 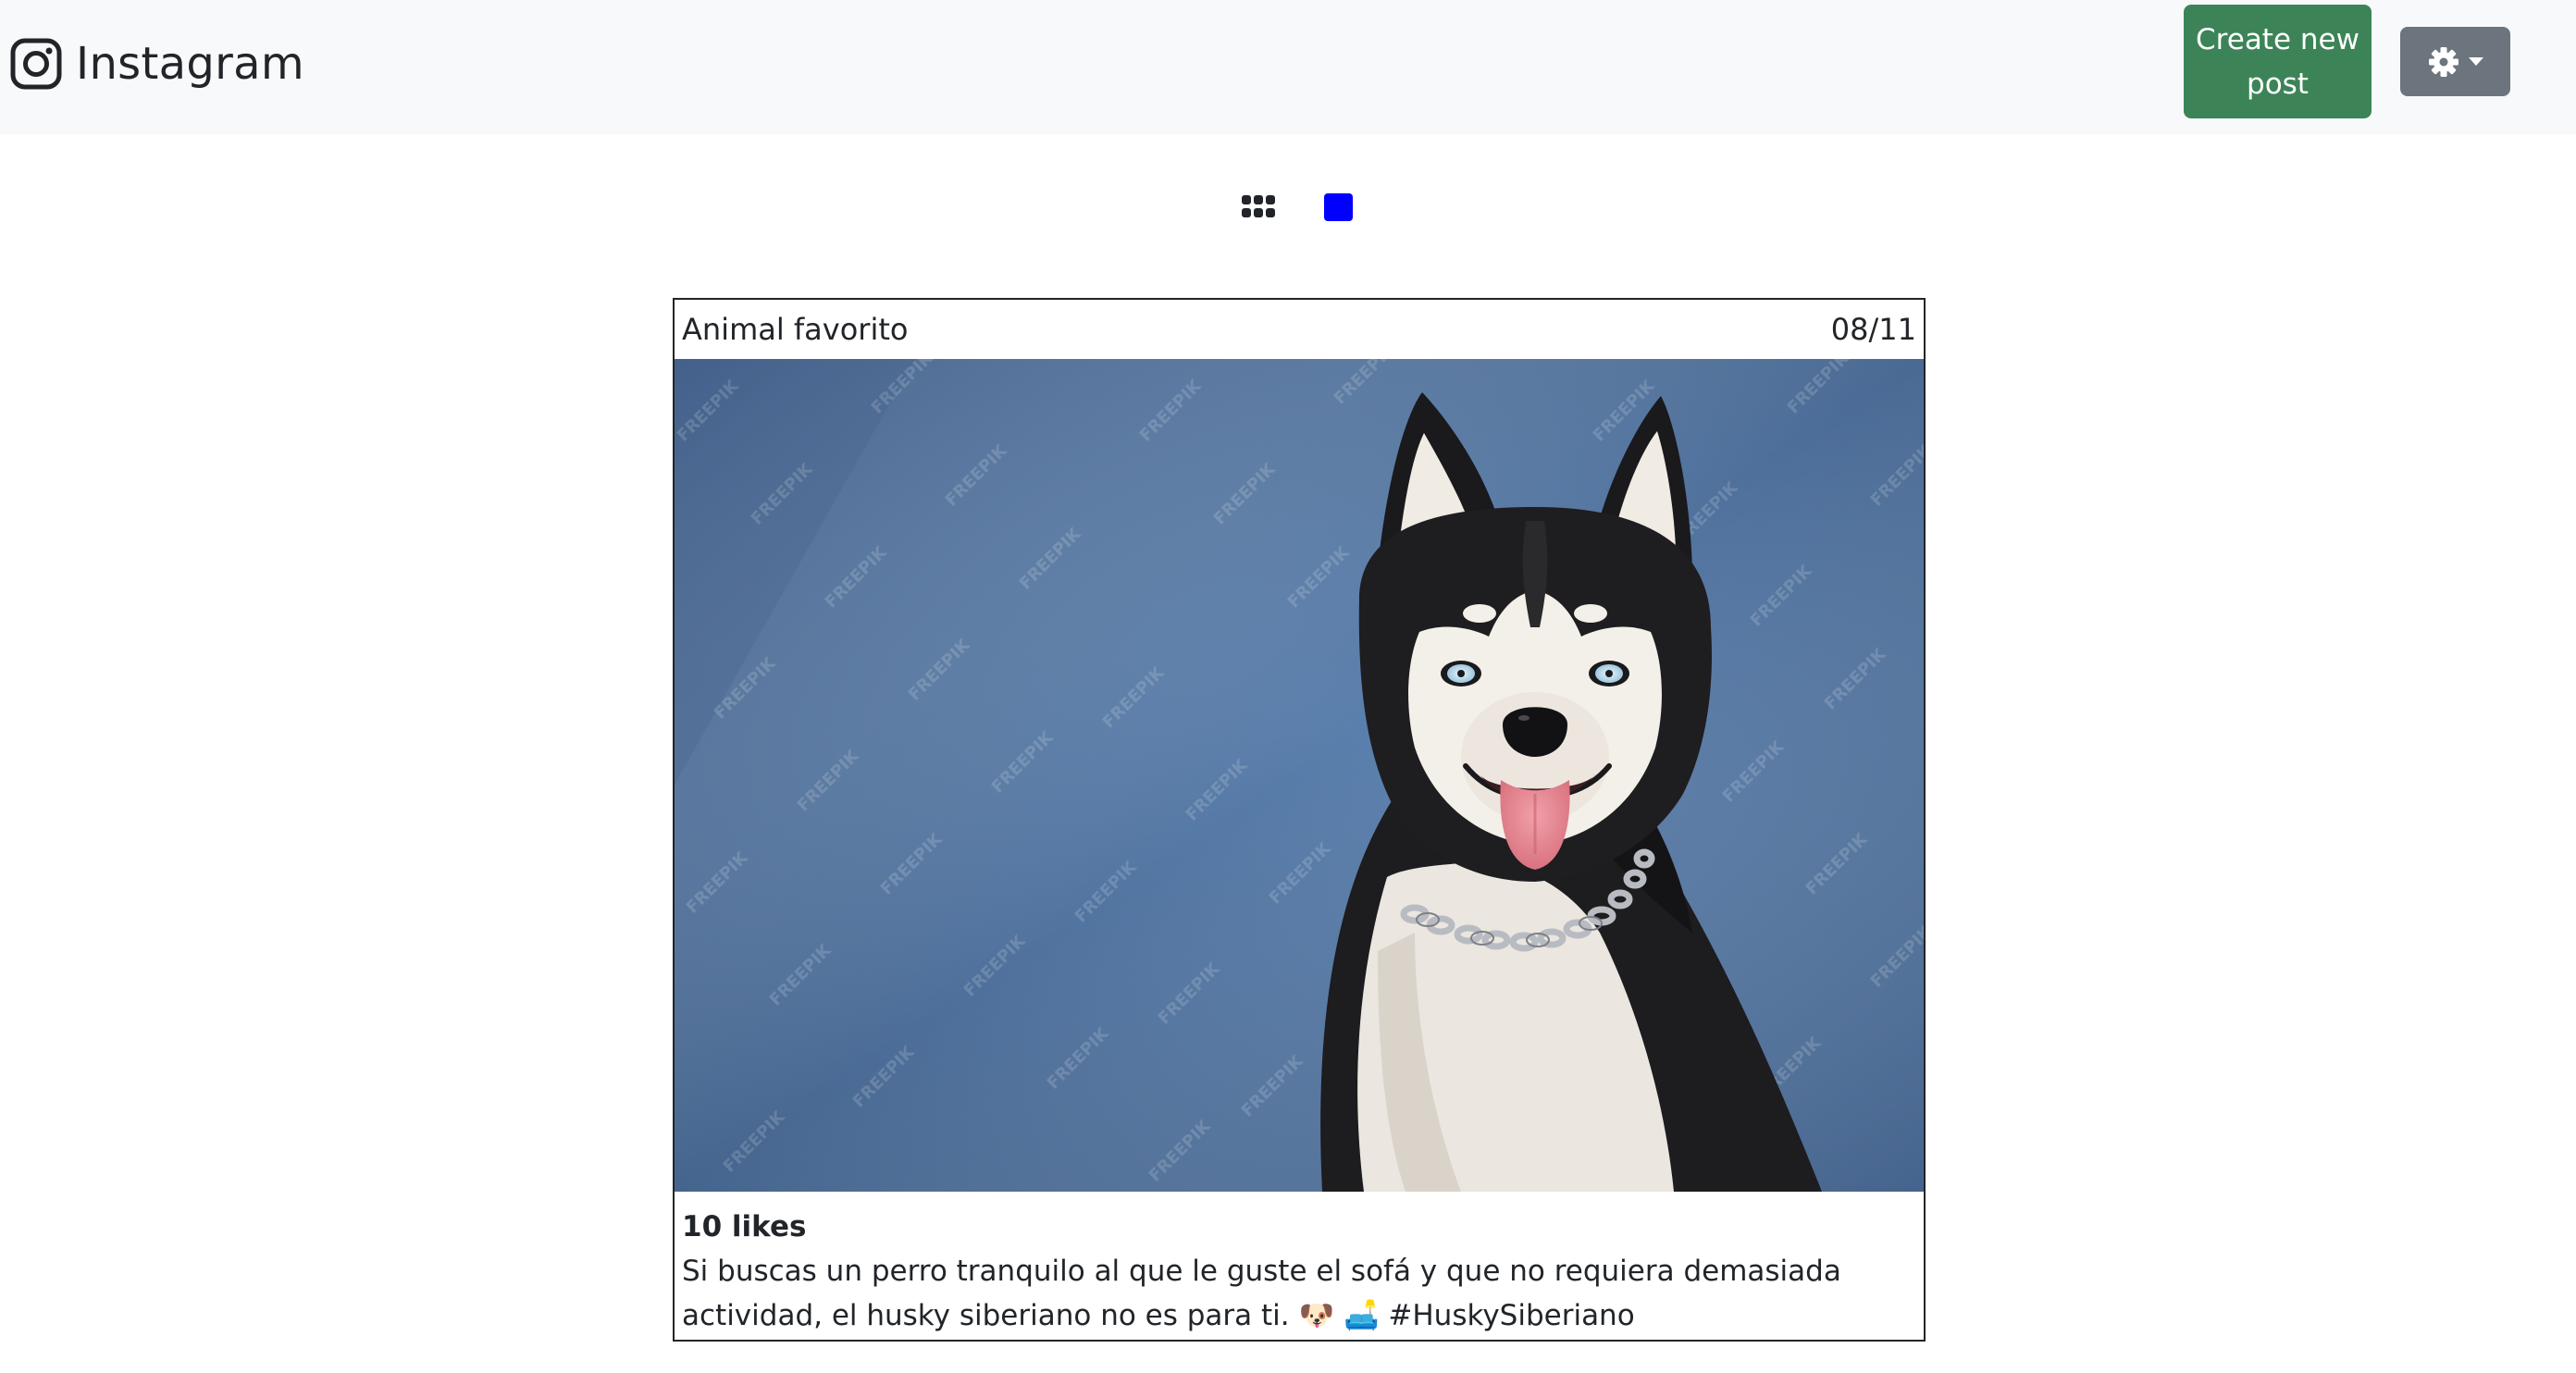 What do you see at coordinates (2443, 61) in the screenshot?
I see `gear-icon` at bounding box center [2443, 61].